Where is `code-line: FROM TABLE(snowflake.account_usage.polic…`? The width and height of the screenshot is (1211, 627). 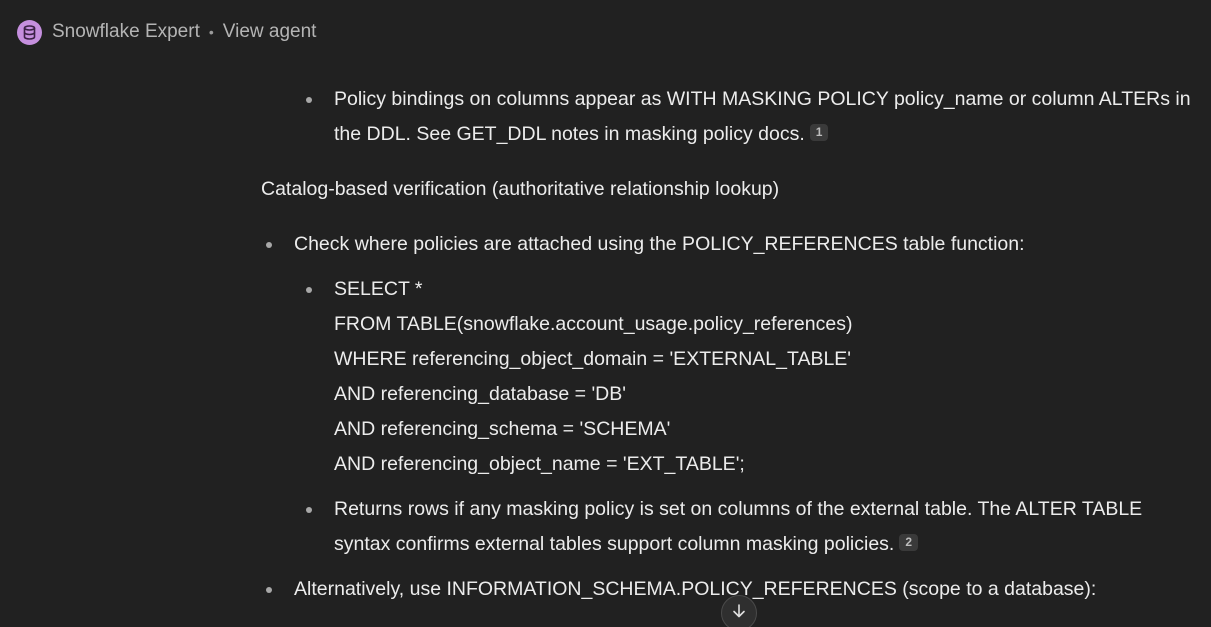 code-line: FROM TABLE(snowflake.account_usage.polic… is located at coordinates (593, 324).